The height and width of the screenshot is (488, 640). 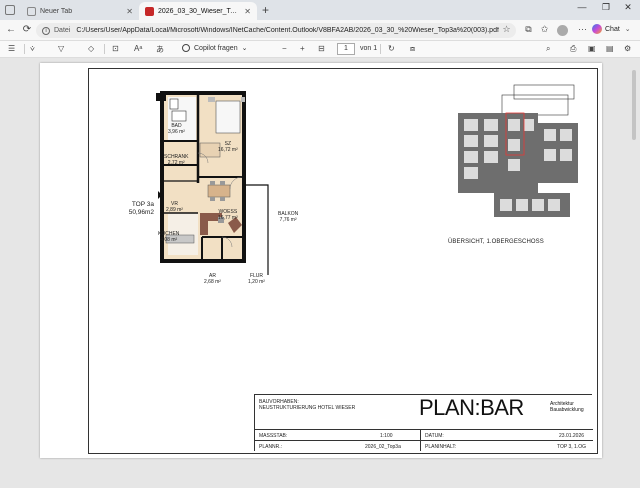 I want to click on copilot-ask-label: Copilot fragen, so click(x=216, y=48).